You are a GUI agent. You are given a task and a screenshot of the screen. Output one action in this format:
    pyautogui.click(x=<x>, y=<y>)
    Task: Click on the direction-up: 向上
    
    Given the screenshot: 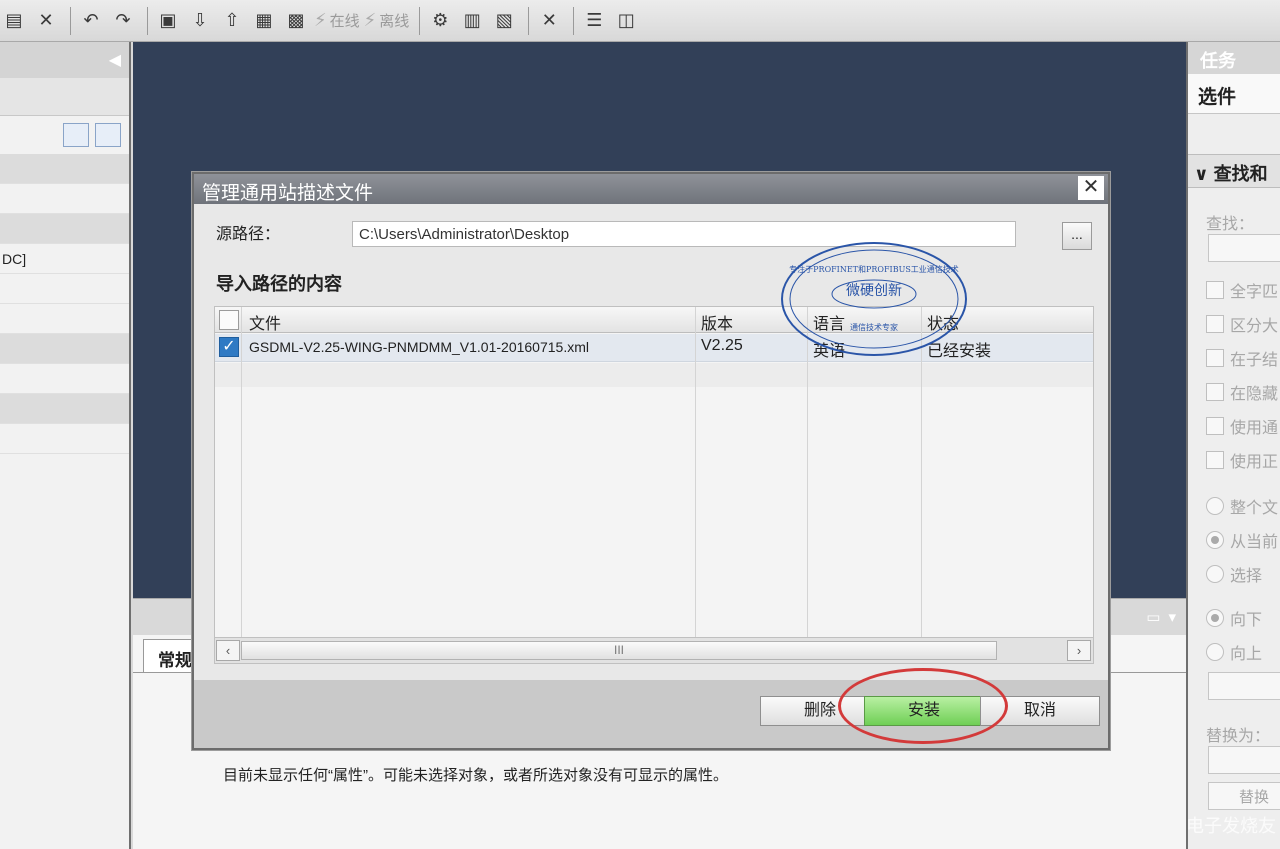 What is the action you would take?
    pyautogui.click(x=1234, y=652)
    